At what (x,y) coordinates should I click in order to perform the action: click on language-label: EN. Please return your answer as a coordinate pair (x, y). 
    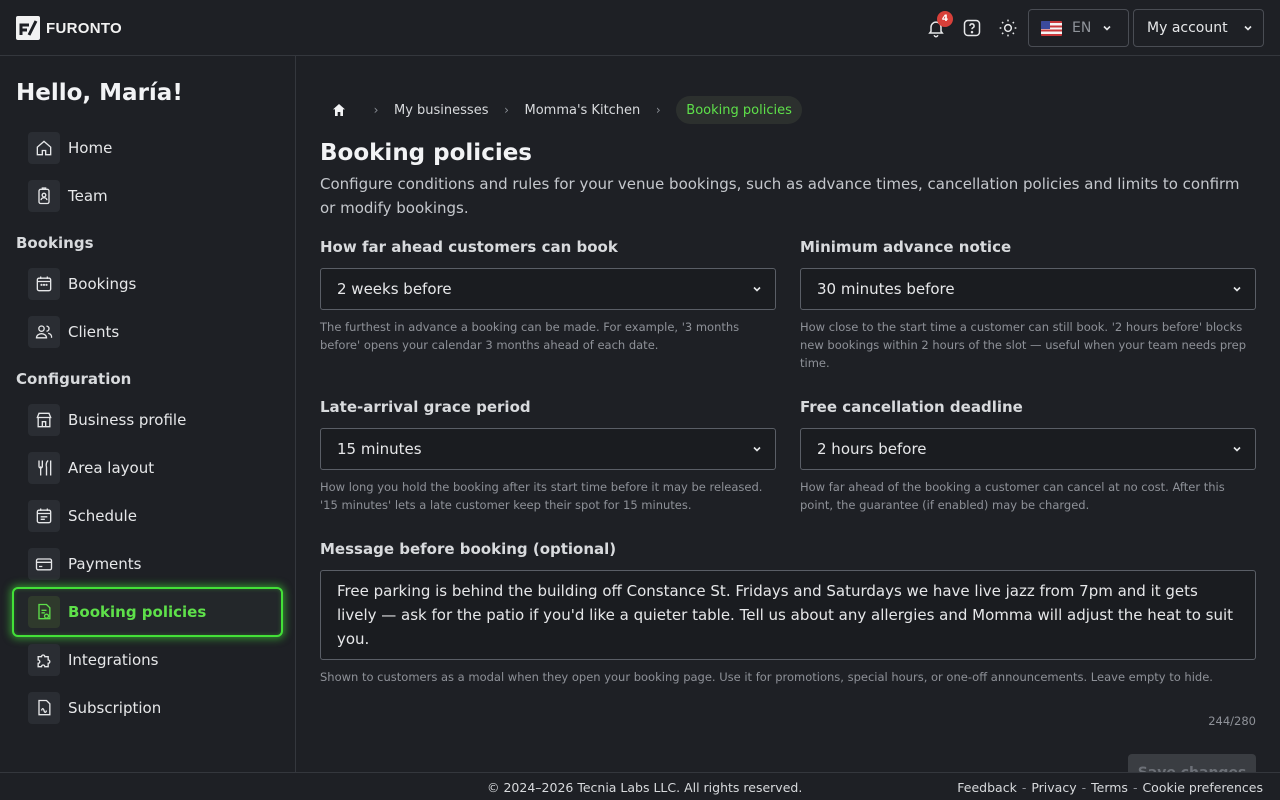
    Looking at the image, I should click on (1082, 28).